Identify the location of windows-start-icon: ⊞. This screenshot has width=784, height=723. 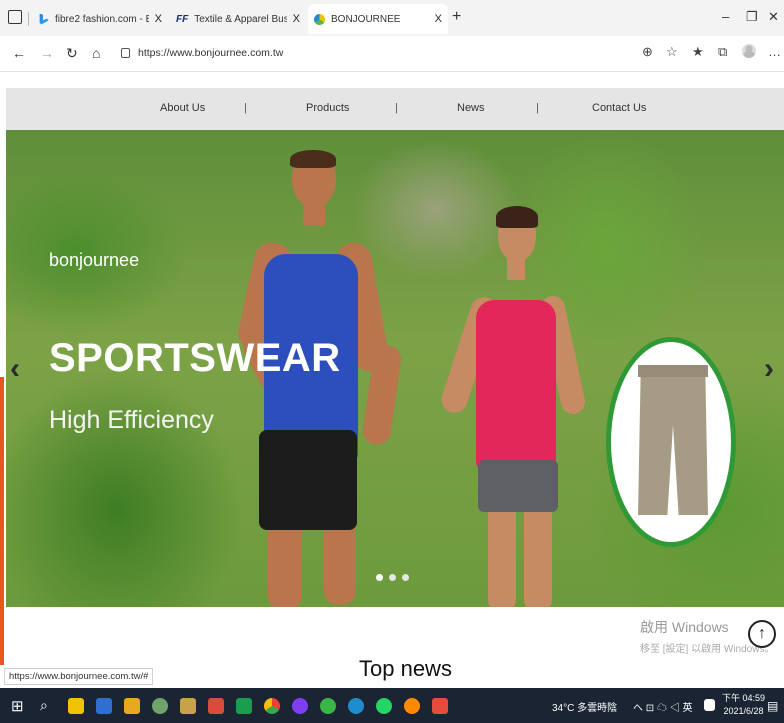
(17, 706).